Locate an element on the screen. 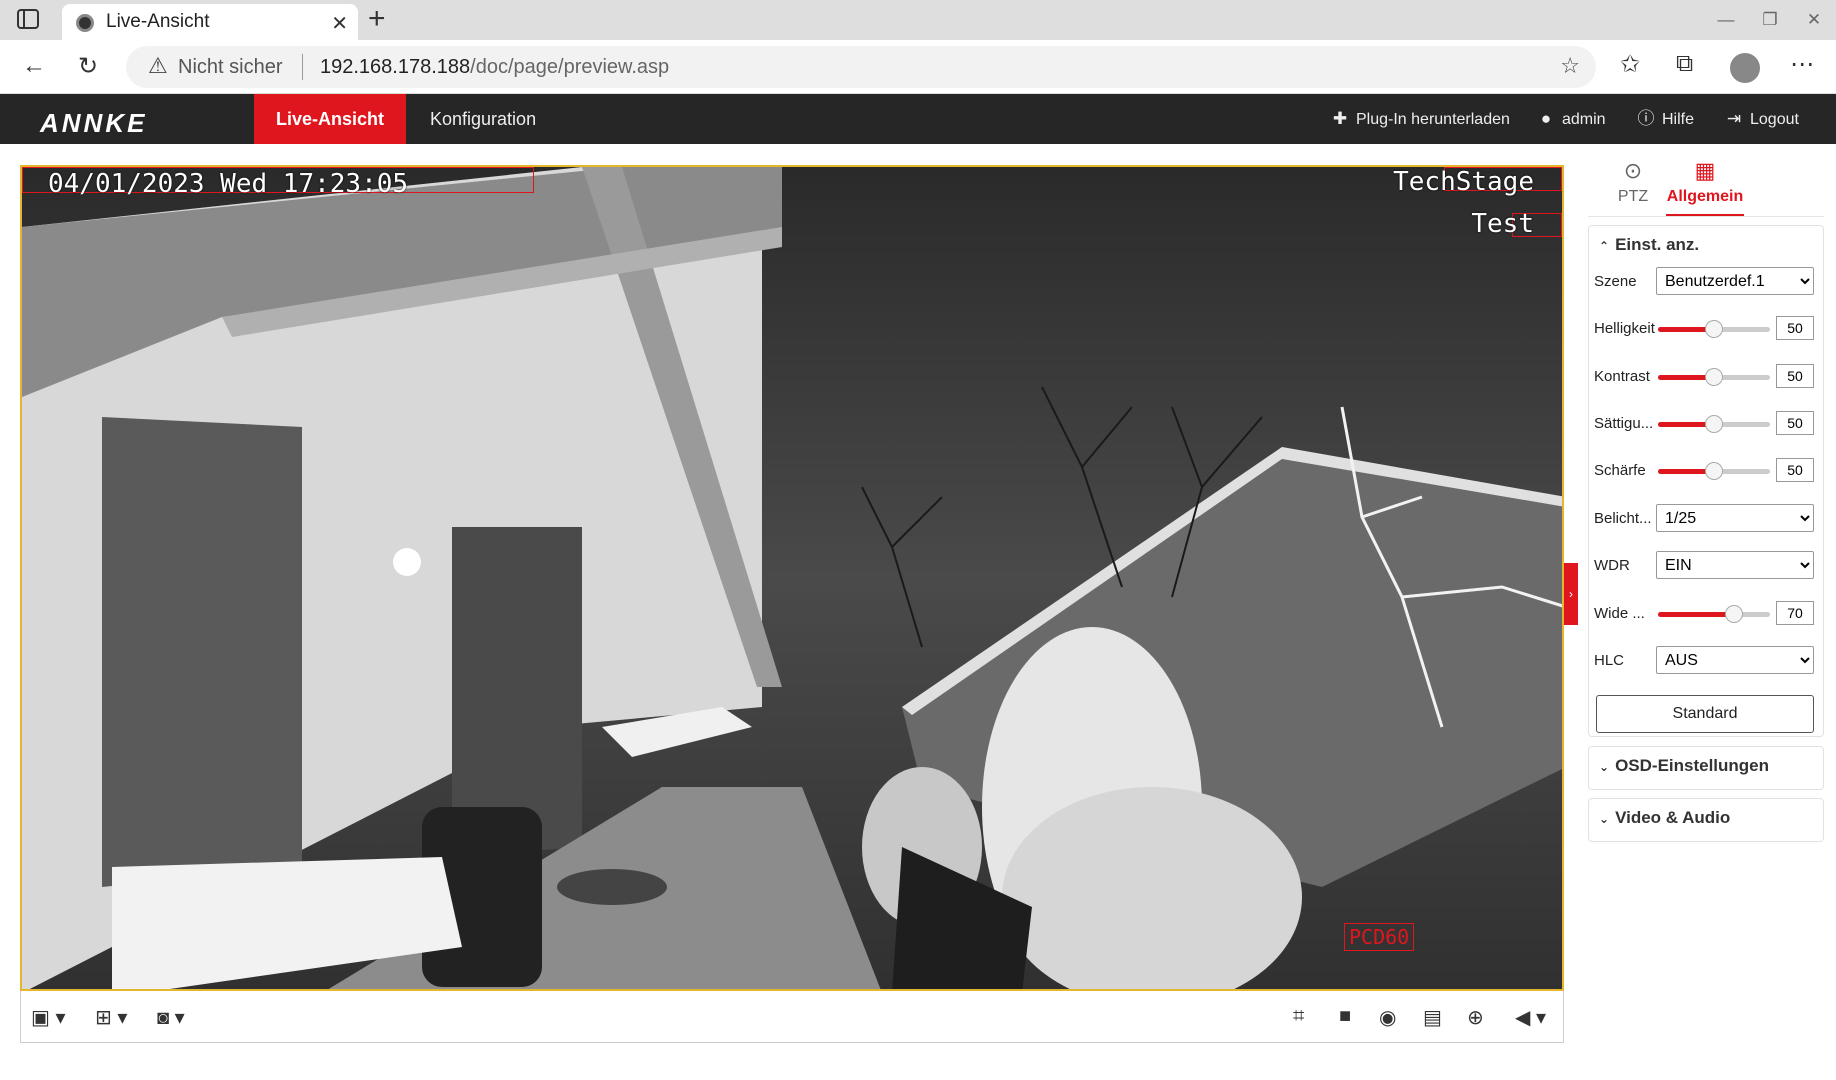 The image size is (1836, 1080). slider-fill is located at coordinates (1696, 614).